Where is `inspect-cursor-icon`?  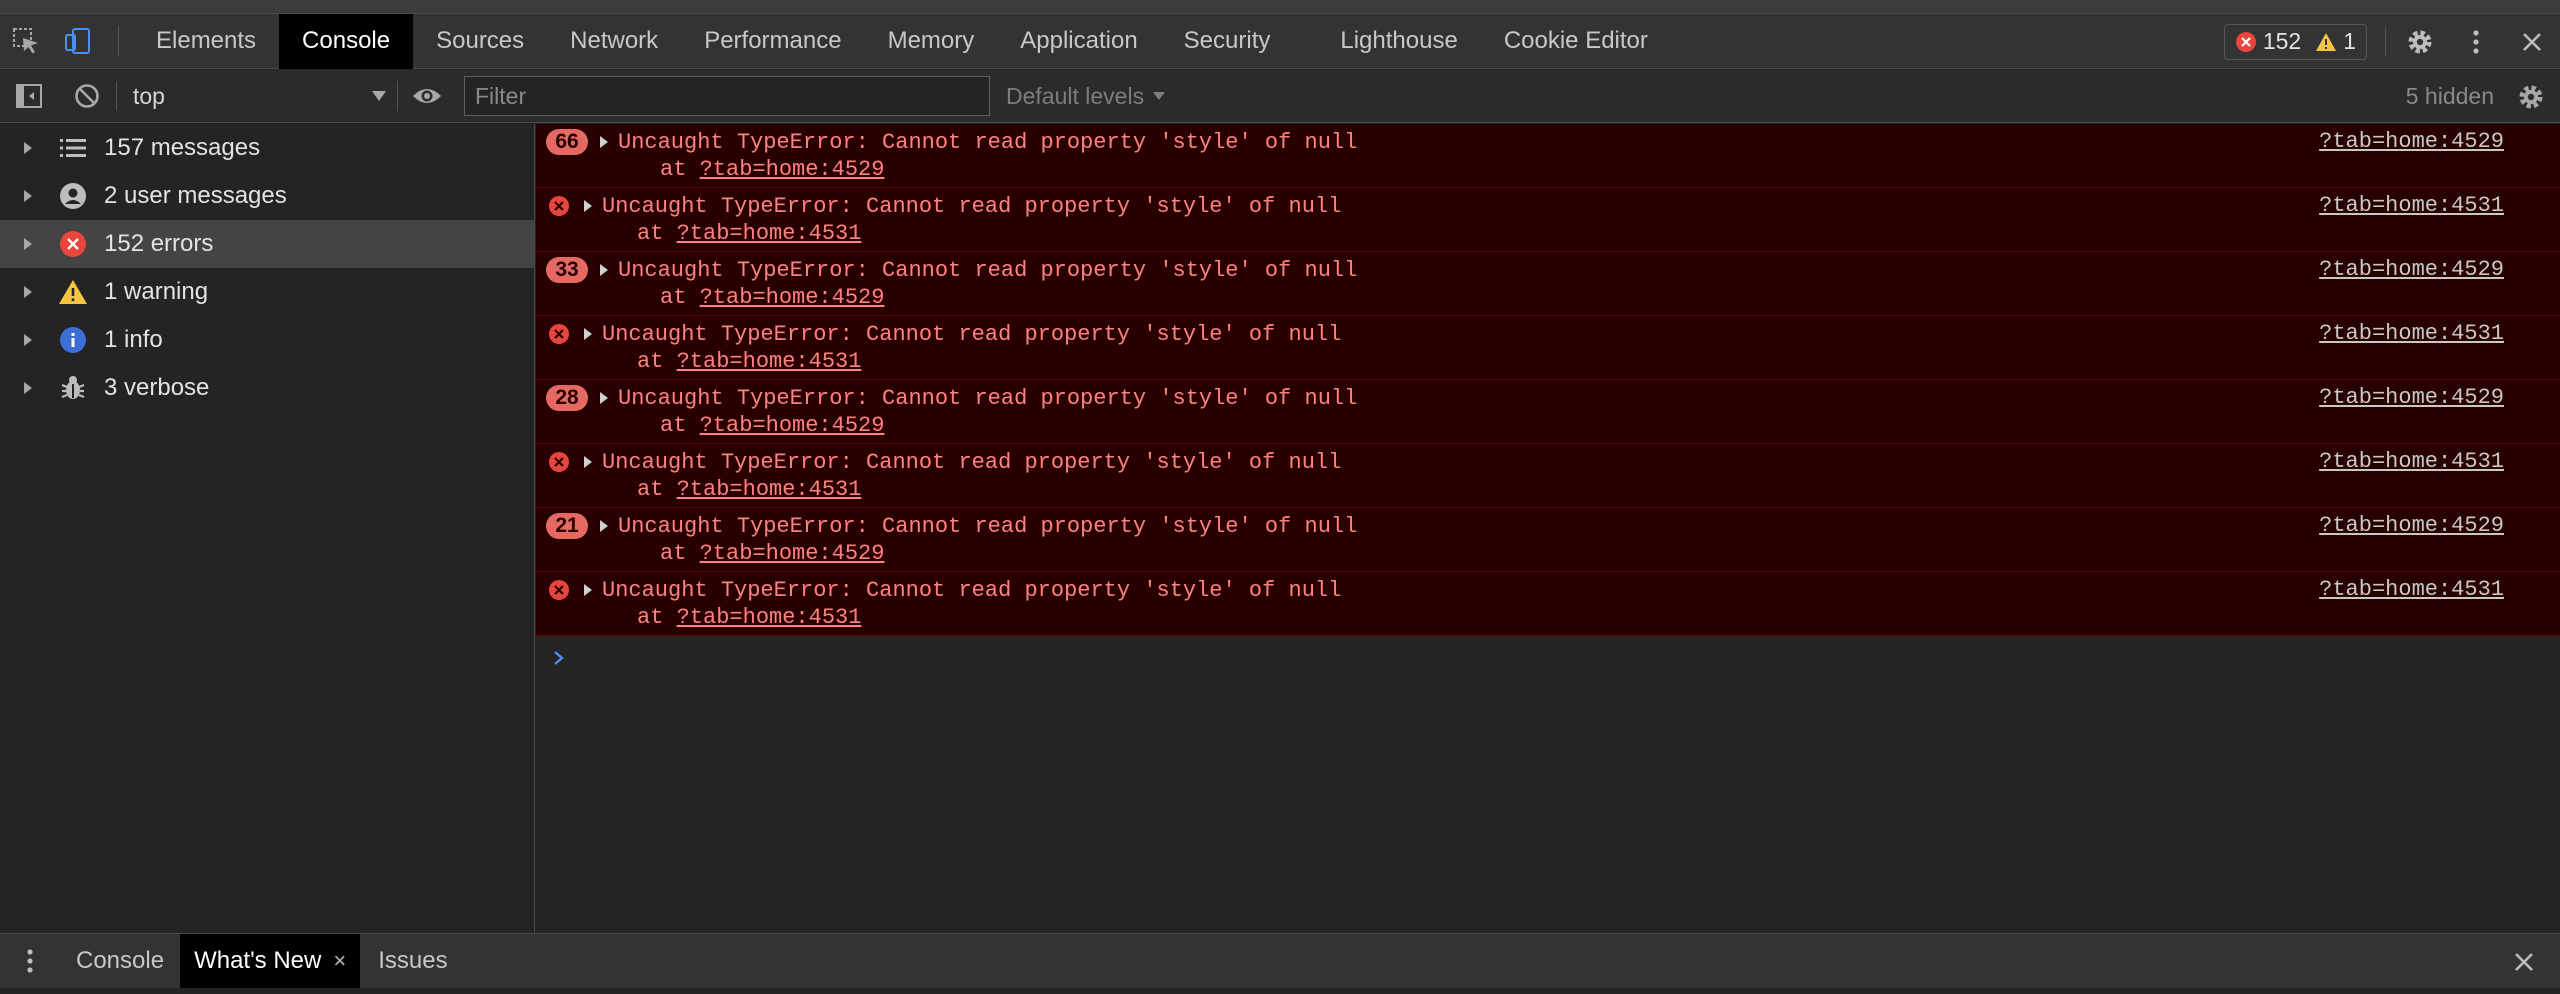
inspect-cursor-icon is located at coordinates (25, 41).